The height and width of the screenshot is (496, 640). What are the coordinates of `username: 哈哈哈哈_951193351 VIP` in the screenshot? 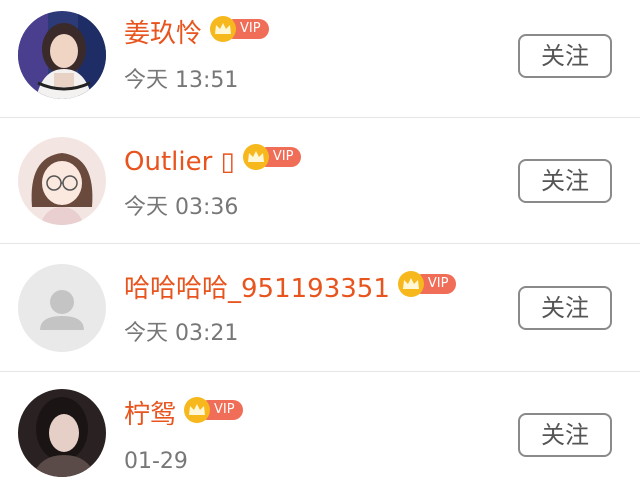 It's located at (290, 287).